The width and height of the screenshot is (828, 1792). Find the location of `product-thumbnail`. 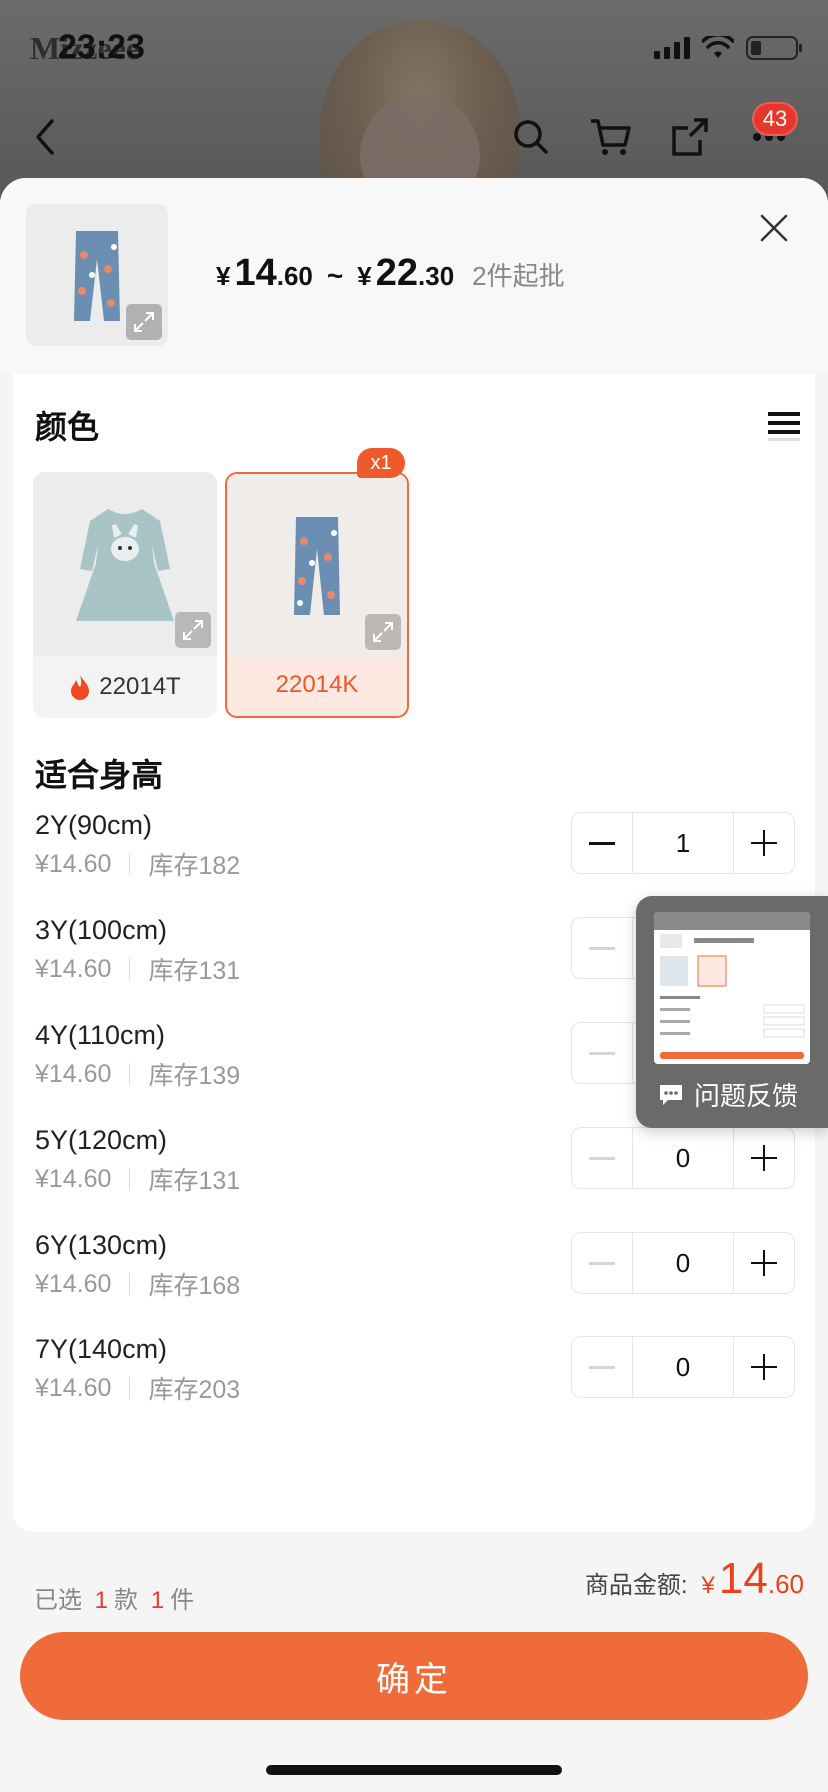

product-thumbnail is located at coordinates (97, 275).